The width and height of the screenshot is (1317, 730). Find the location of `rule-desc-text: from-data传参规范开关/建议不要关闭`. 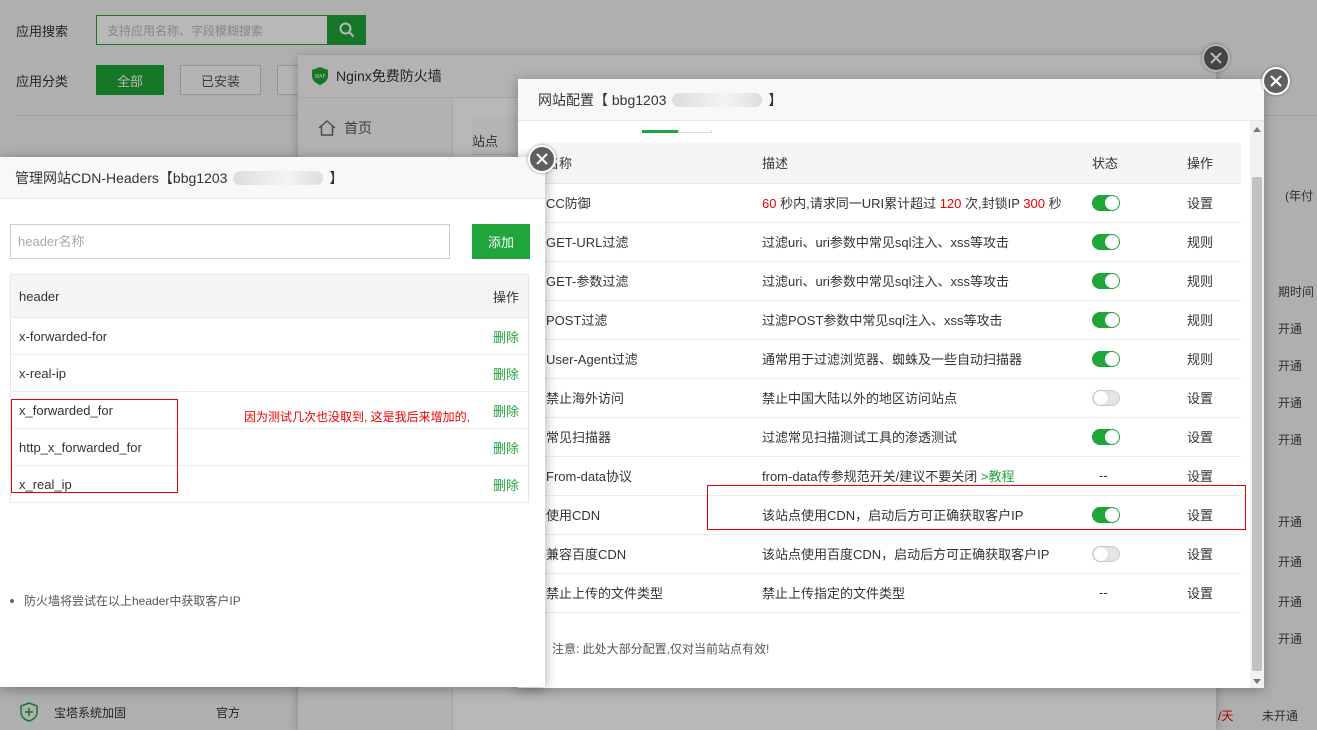

rule-desc-text: from-data传参规范开关/建议不要关闭 is located at coordinates (870, 476).